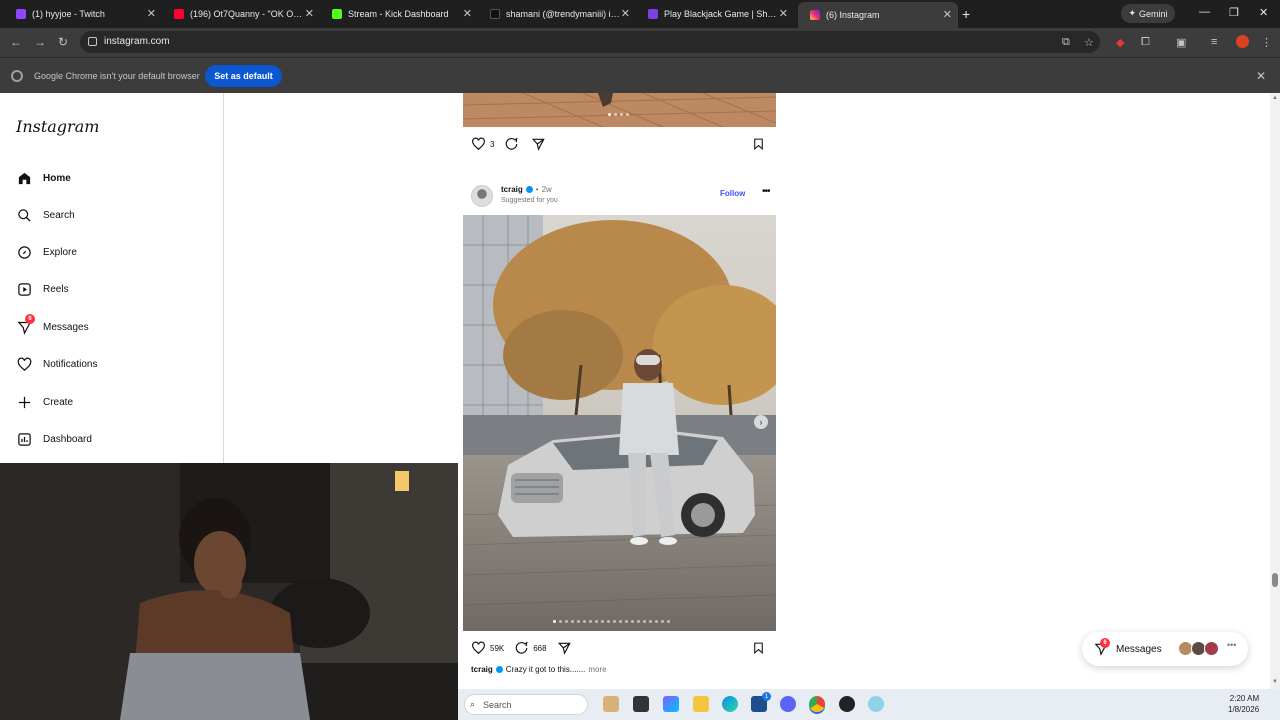 The image size is (1280, 720). What do you see at coordinates (611, 704) in the screenshot?
I see `widget-icon` at bounding box center [611, 704].